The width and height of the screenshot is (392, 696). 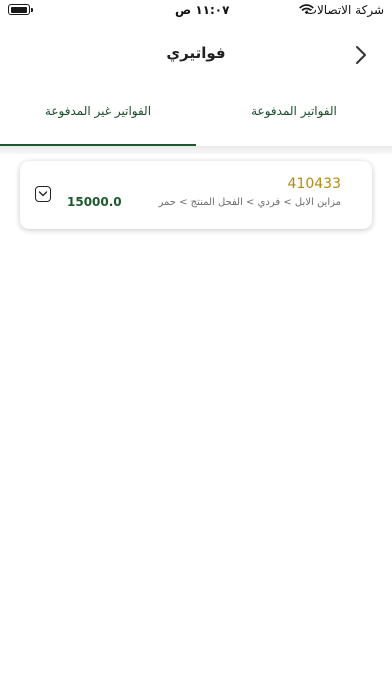 I want to click on tab-unpaid-label: الفواتير غير المدفوعة, so click(x=98, y=111).